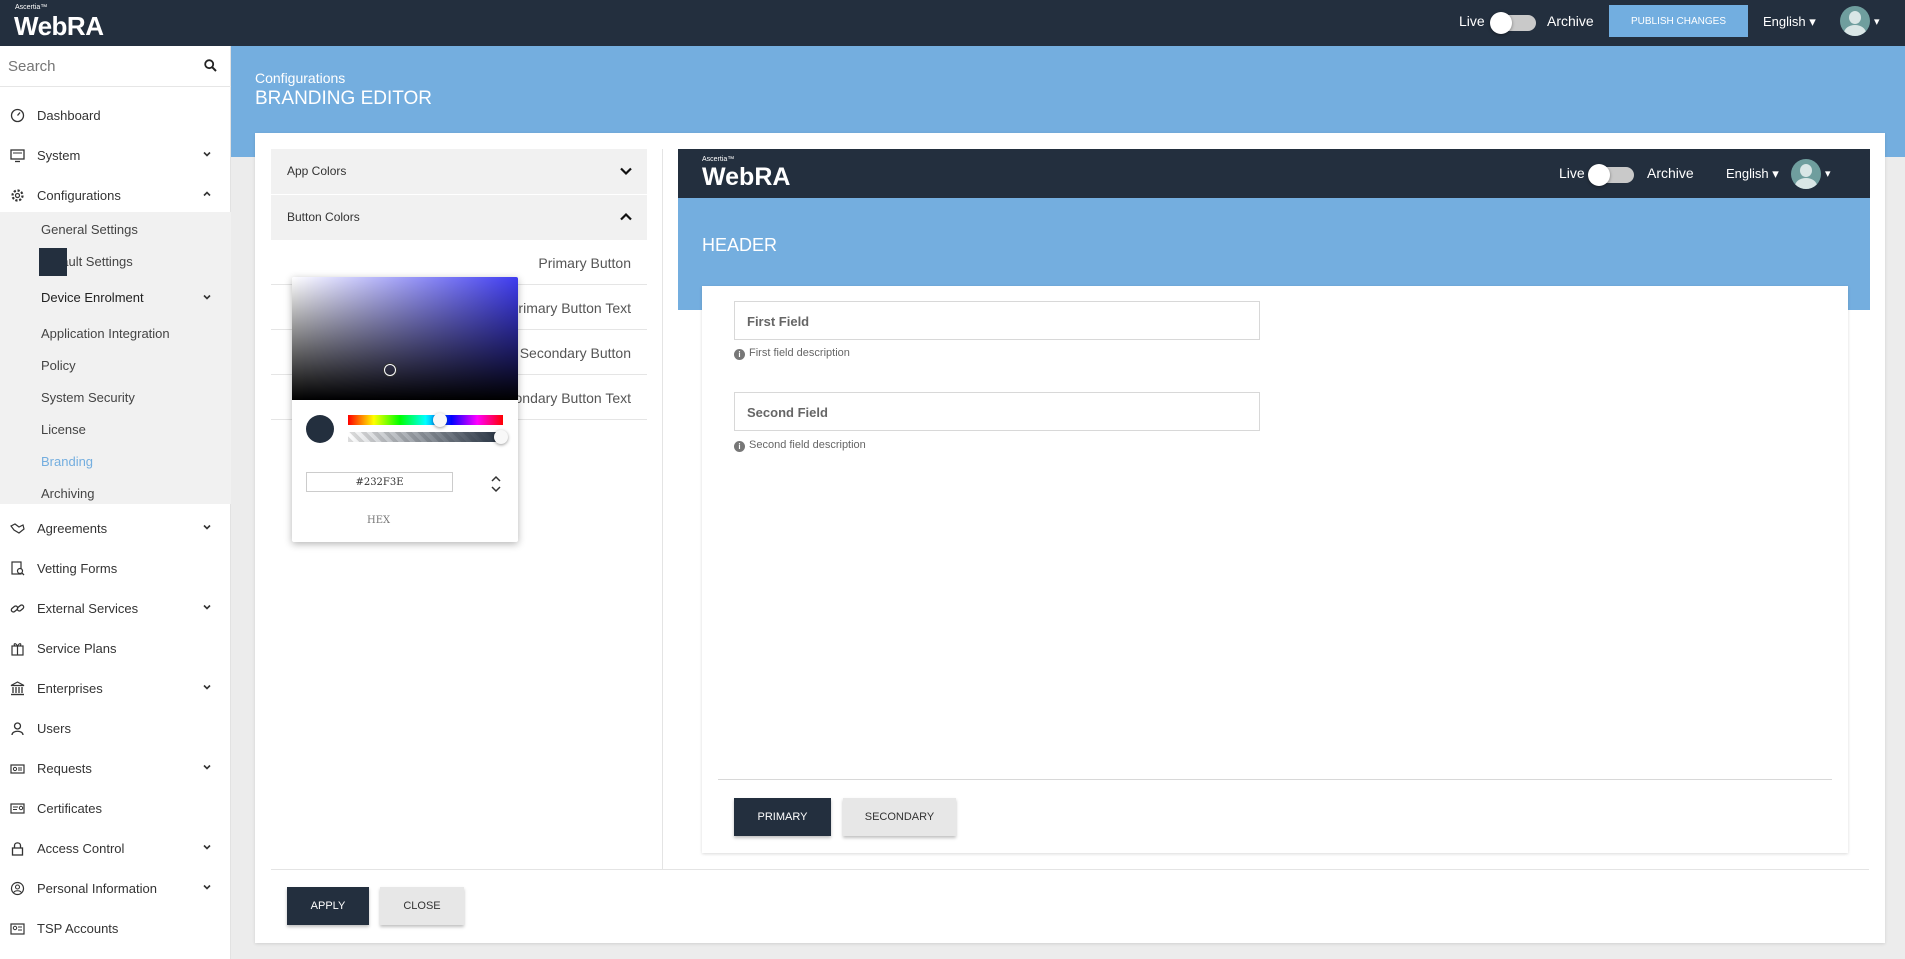 The height and width of the screenshot is (959, 1905). I want to click on id-card-icon, so click(17, 929).